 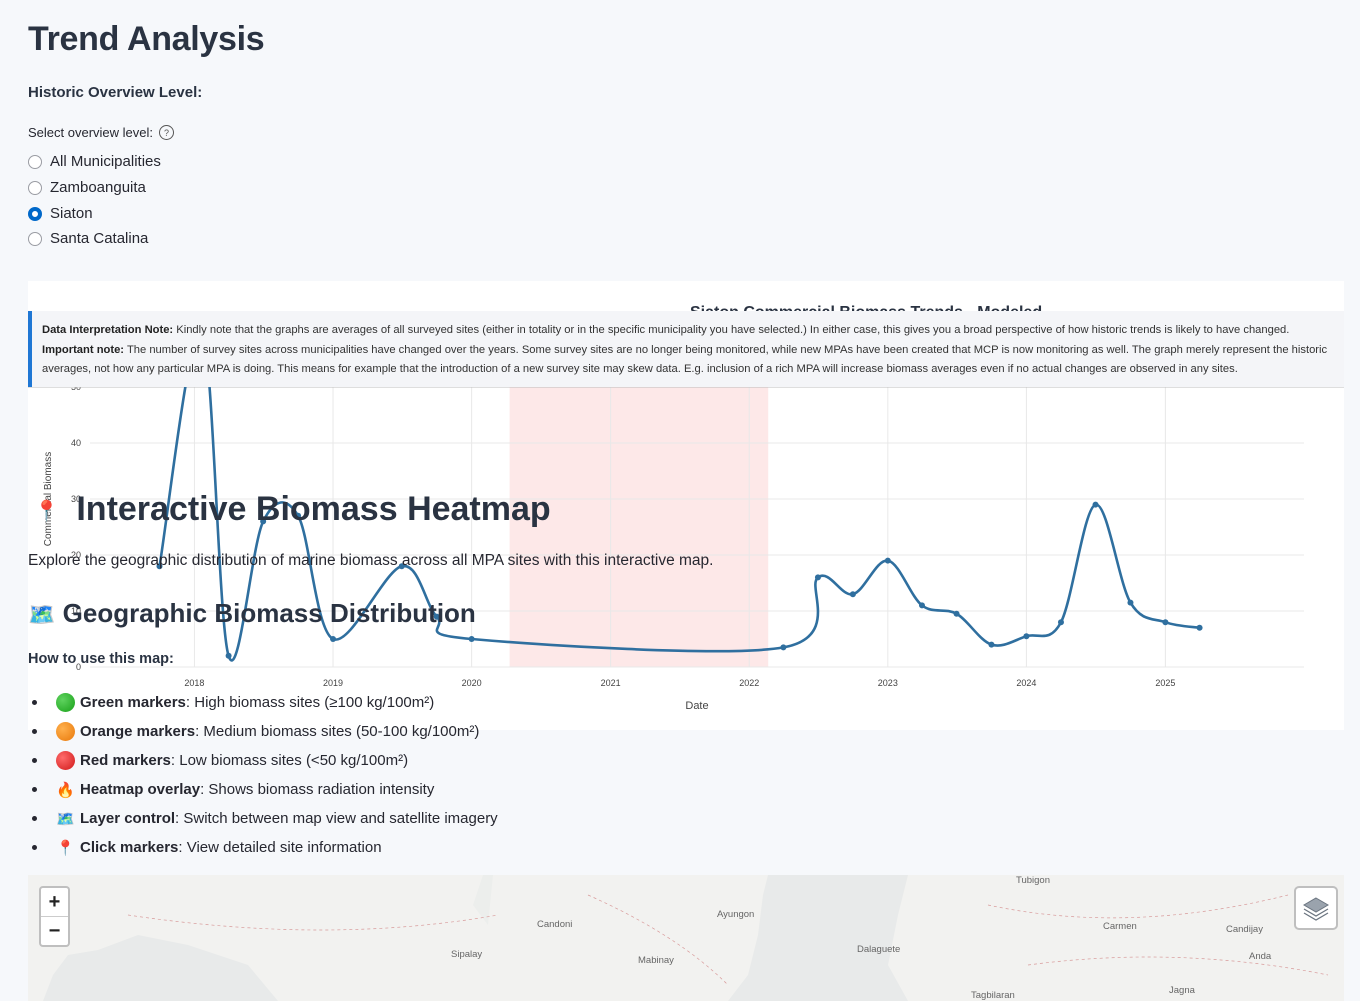 What do you see at coordinates (888, 683) in the screenshot?
I see `x-tick-label: 2023` at bounding box center [888, 683].